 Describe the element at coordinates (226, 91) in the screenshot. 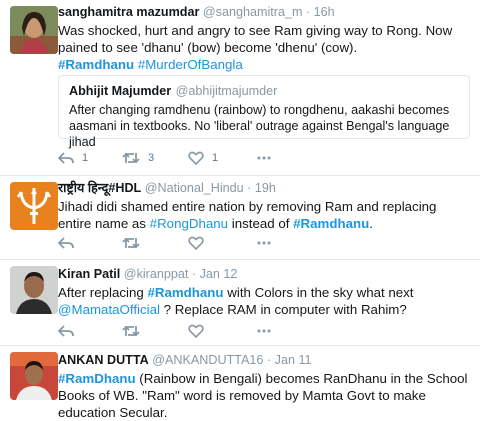

I see `quoted-tweet-author-handle: @abhijitmajumder` at that location.